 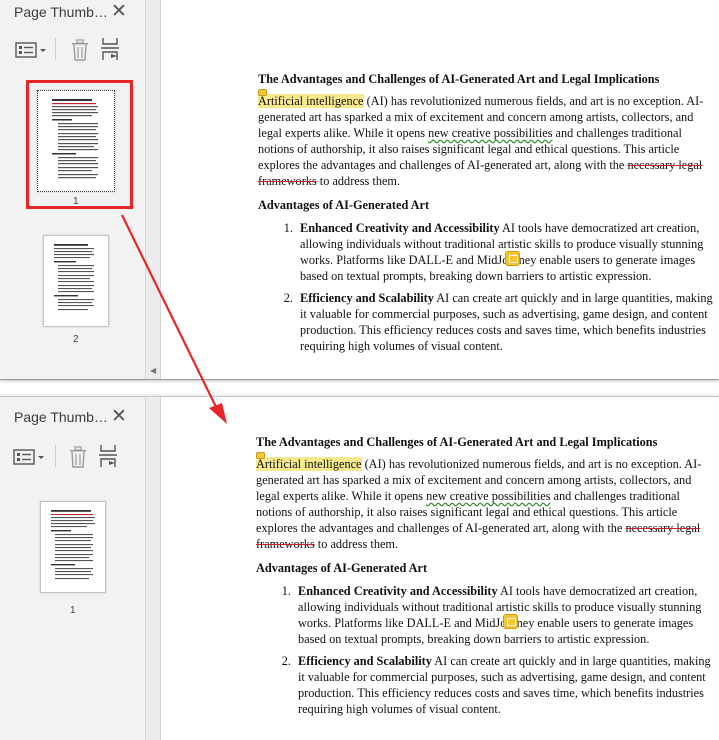 What do you see at coordinates (76, 339) in the screenshot?
I see `thumbnail-page-number: 2` at bounding box center [76, 339].